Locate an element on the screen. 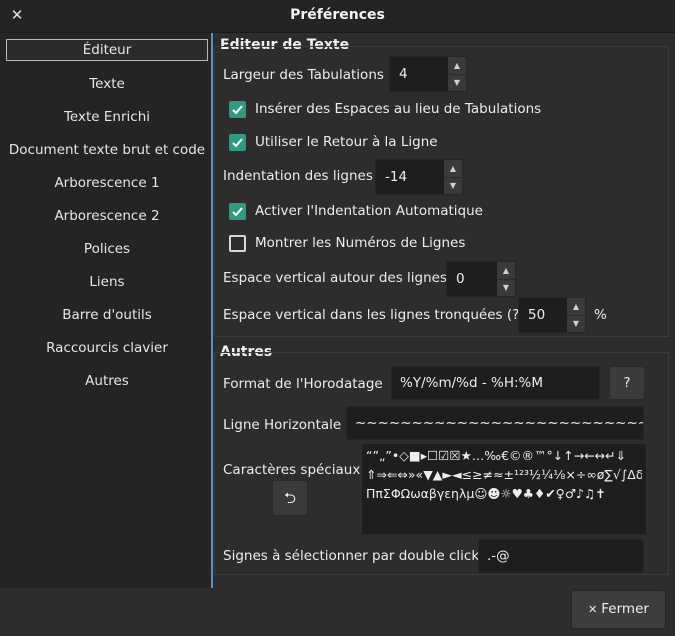  vspace-wrapped-up-icon: ▲ is located at coordinates (576, 307).